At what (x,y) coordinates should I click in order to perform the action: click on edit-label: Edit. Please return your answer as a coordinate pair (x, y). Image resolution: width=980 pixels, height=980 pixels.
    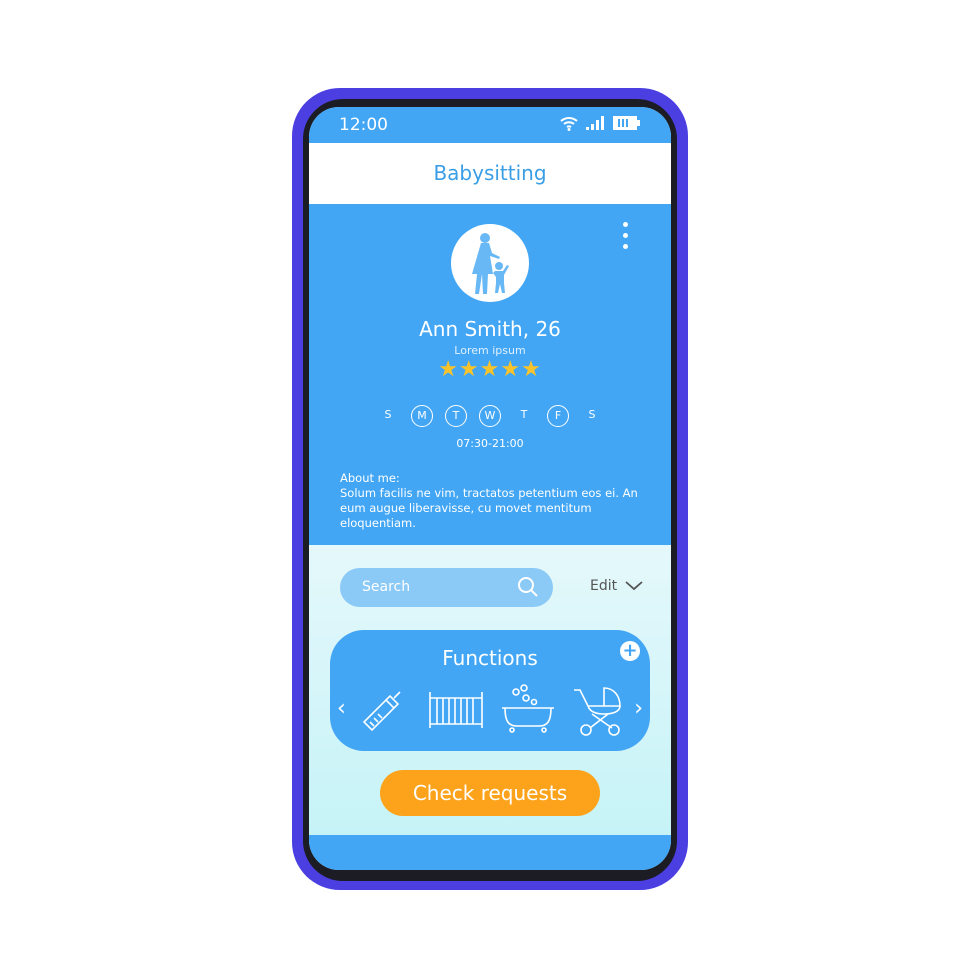
    Looking at the image, I should click on (604, 586).